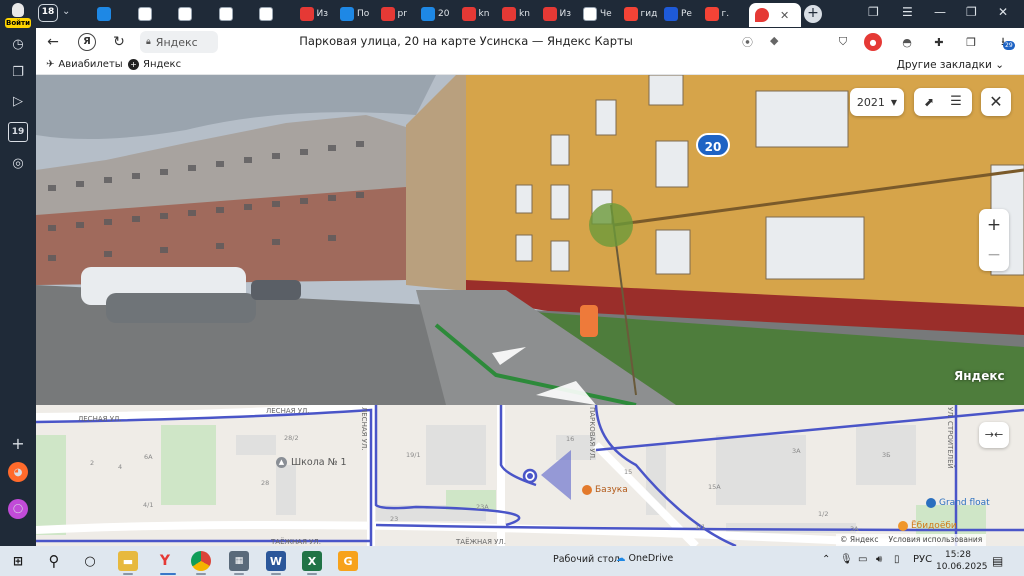  I want to click on bookmark-aviabilety: ✈ Авиабилеты, so click(84, 64).